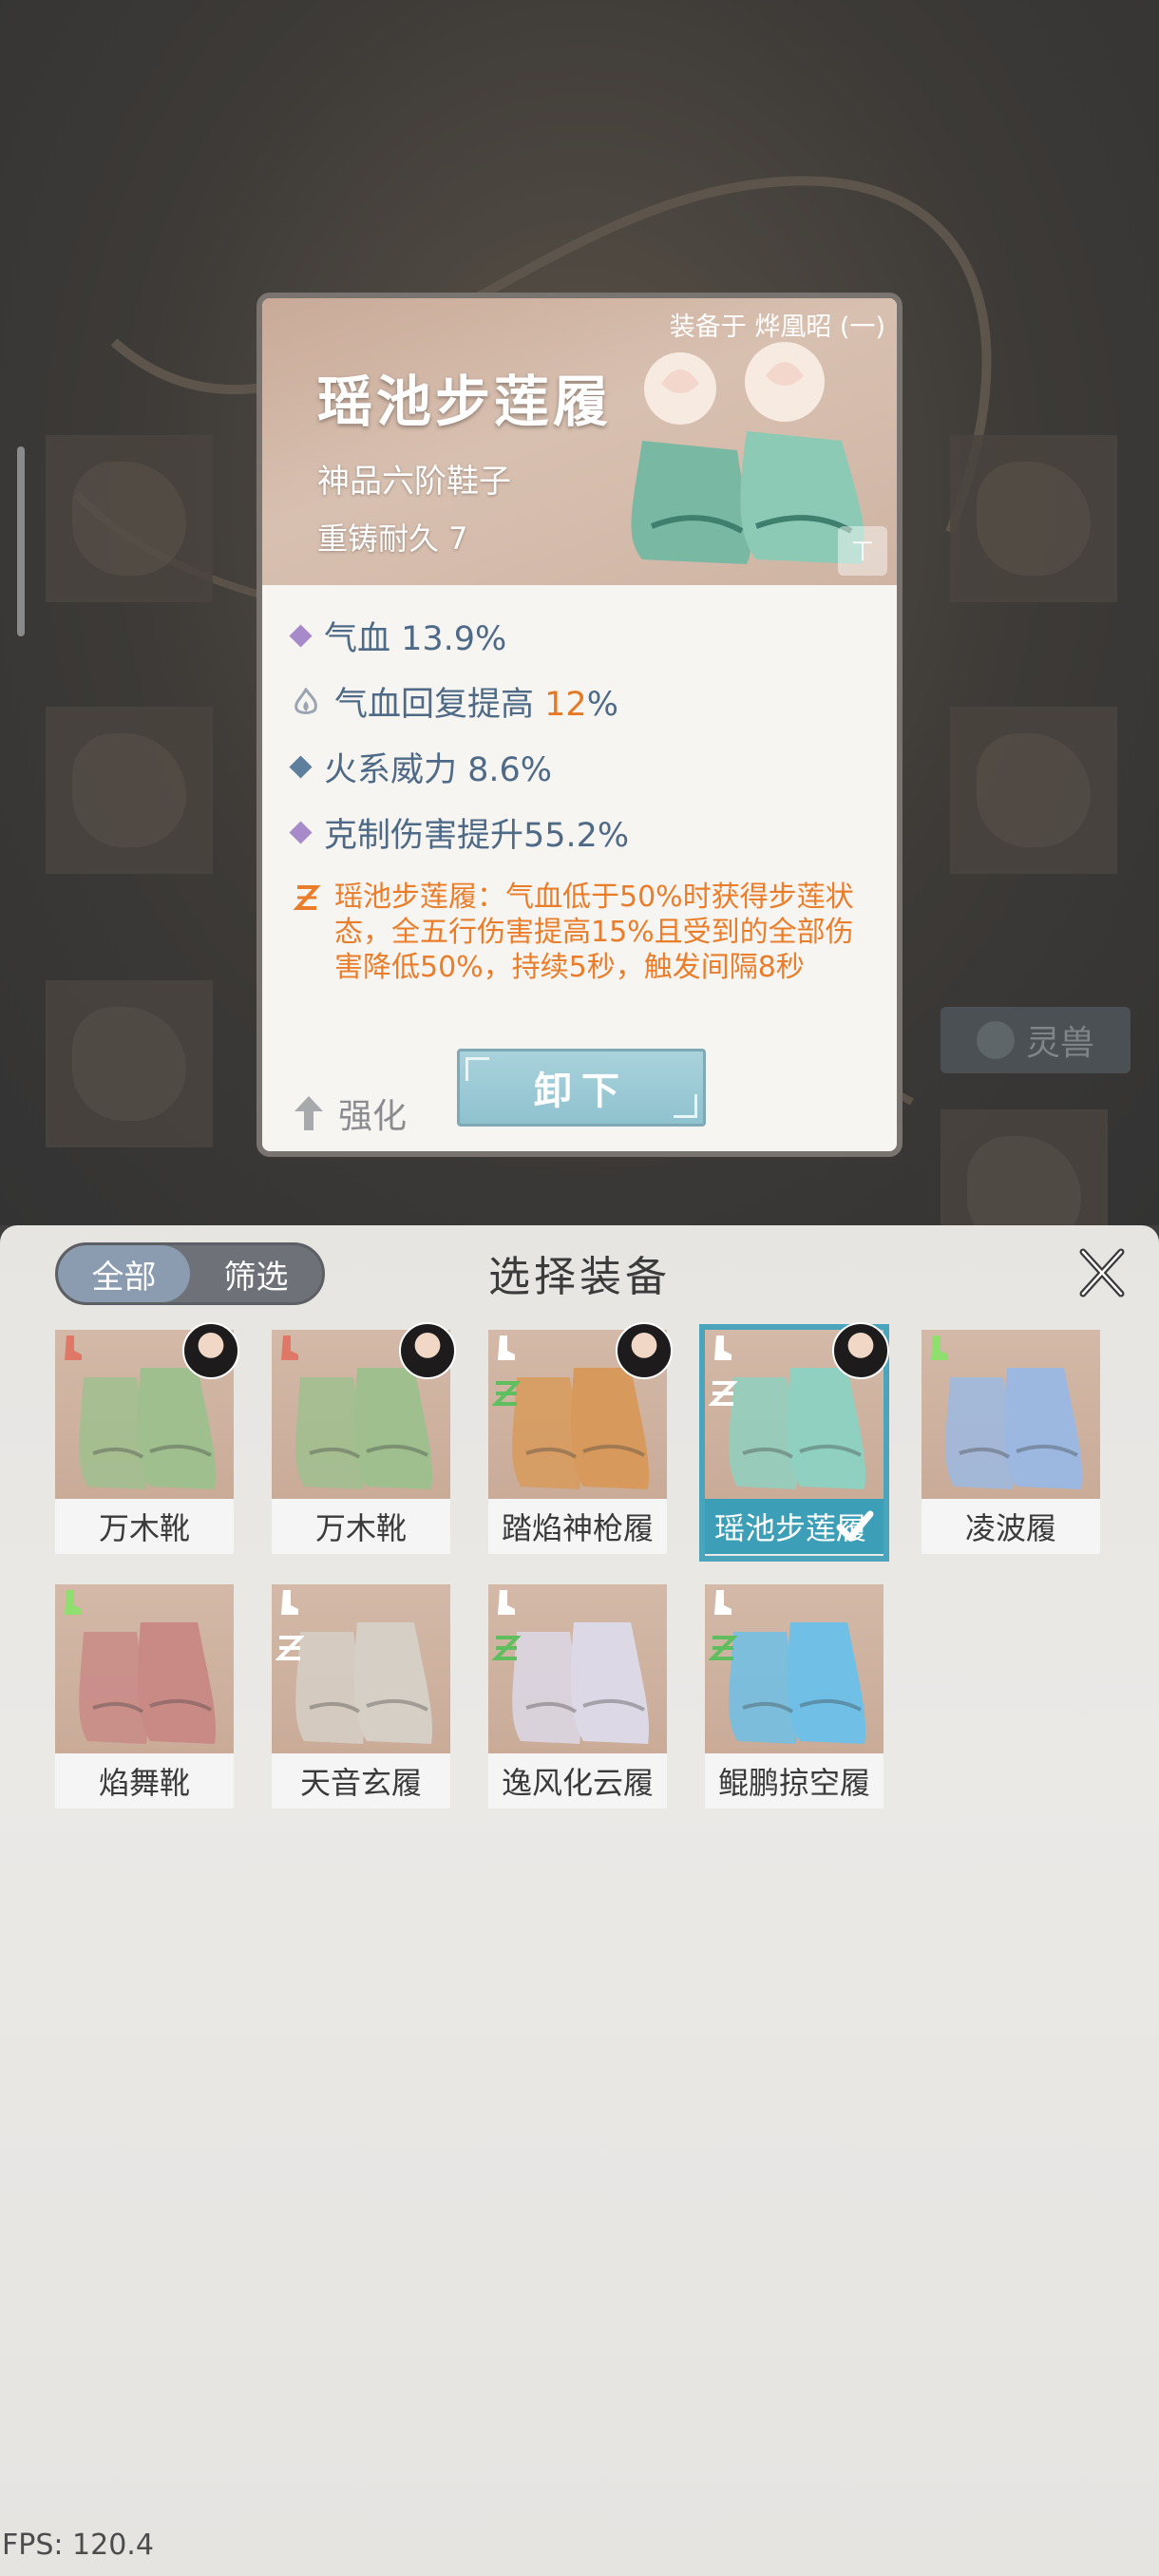  What do you see at coordinates (373, 1116) in the screenshot?
I see `enhance-label: 强化` at bounding box center [373, 1116].